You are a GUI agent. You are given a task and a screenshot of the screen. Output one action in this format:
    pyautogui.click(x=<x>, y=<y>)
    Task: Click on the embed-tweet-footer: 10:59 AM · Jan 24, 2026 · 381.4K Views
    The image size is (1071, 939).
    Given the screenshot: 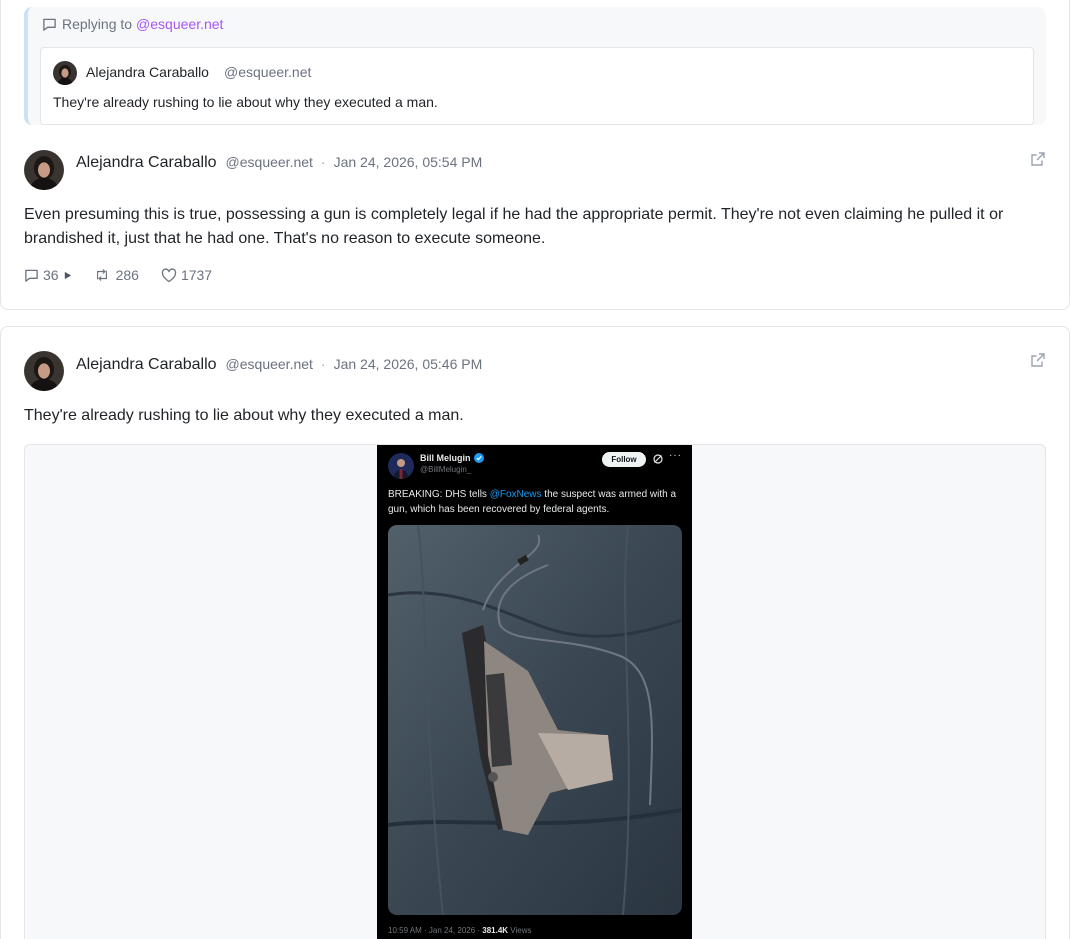 What is the action you would take?
    pyautogui.click(x=460, y=930)
    